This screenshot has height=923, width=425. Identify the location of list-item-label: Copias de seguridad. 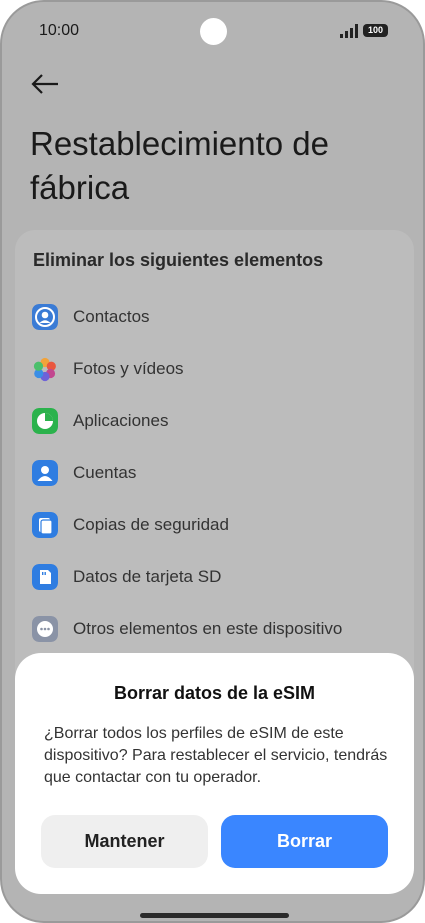
(151, 524).